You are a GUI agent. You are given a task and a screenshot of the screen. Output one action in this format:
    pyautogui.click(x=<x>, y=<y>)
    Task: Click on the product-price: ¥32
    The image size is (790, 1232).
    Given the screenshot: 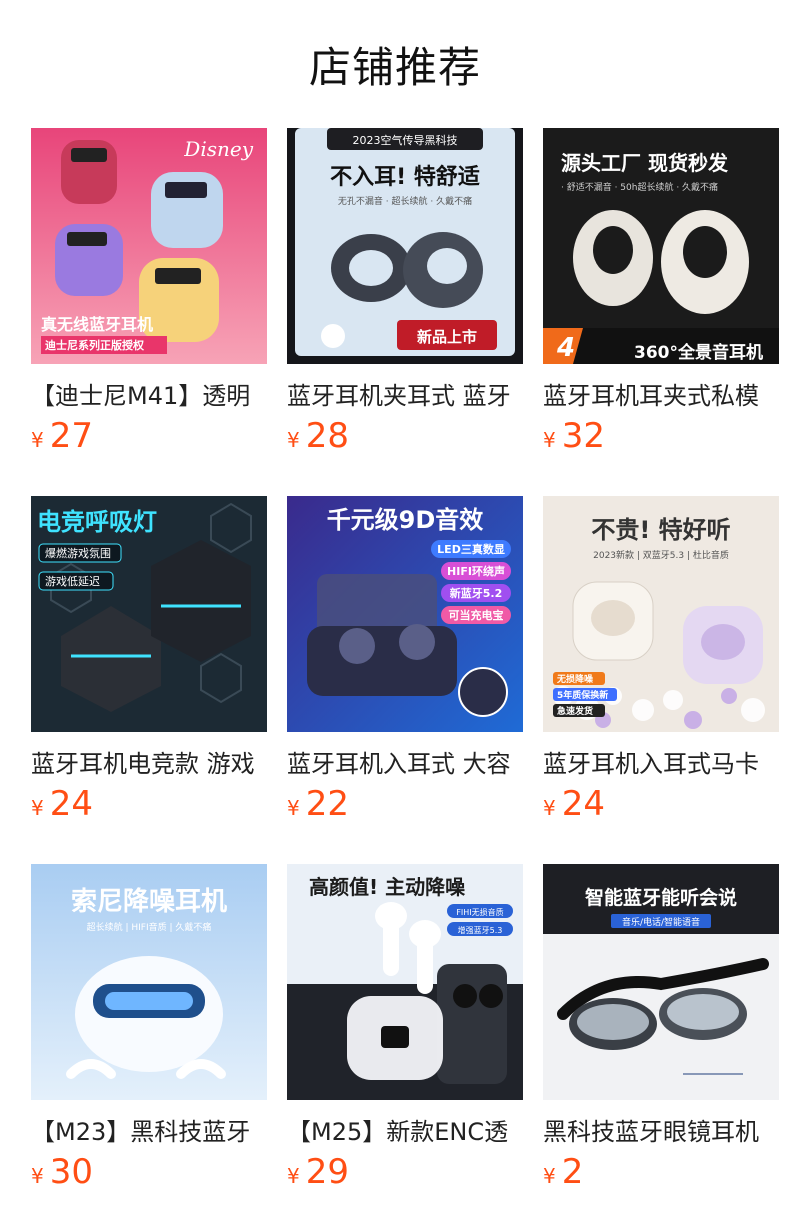 What is the action you would take?
    pyautogui.click(x=574, y=438)
    